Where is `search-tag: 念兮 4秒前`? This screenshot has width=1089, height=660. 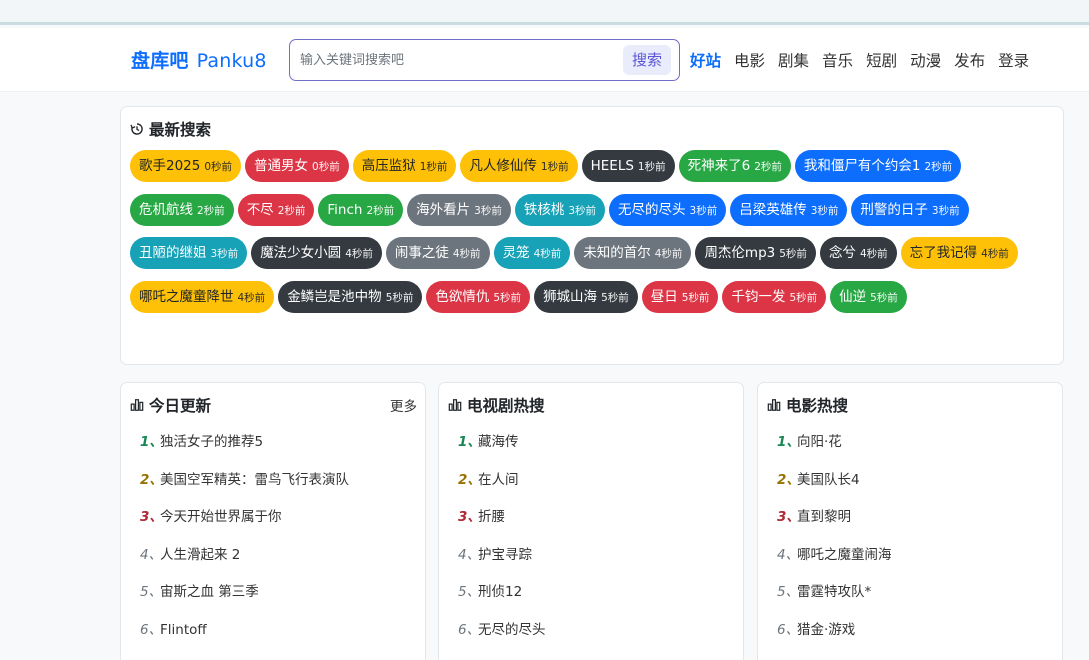 search-tag: 念兮 4秒前 is located at coordinates (858, 253).